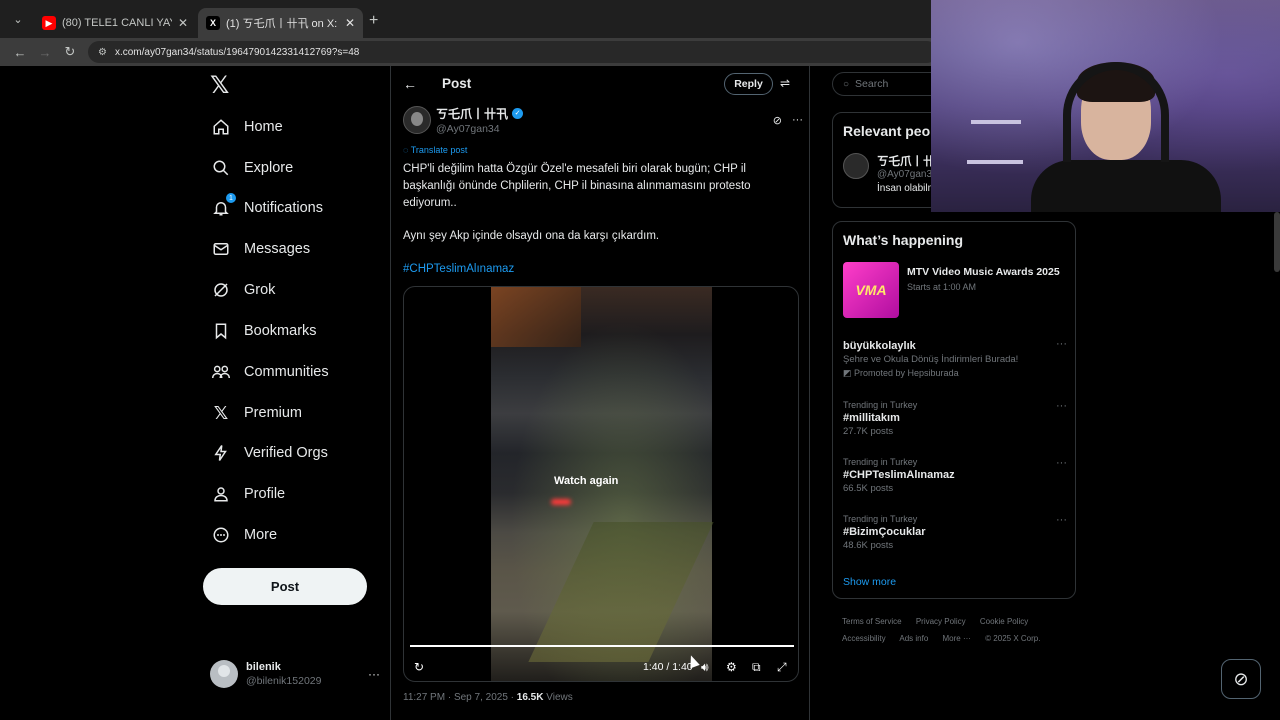 This screenshot has height=720, width=1280. Describe the element at coordinates (286, 372) in the screenshot. I see `nav-label: Communities` at that location.